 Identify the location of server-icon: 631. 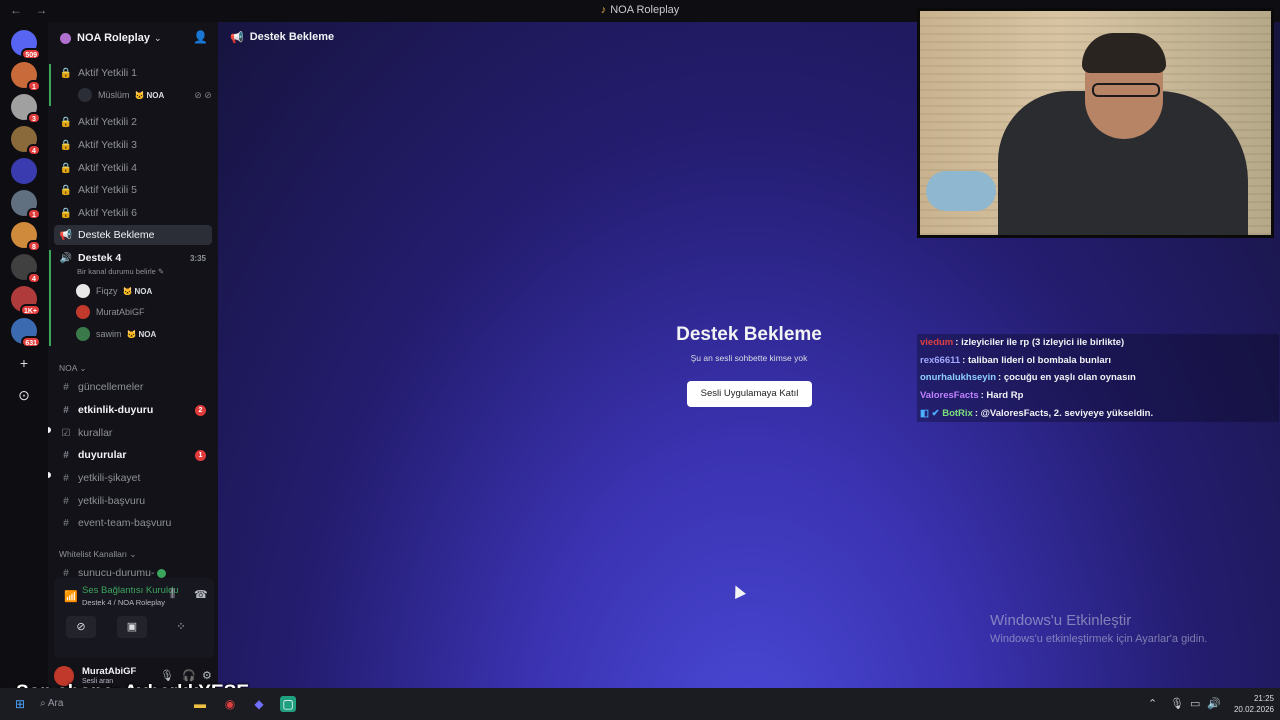
(26, 333).